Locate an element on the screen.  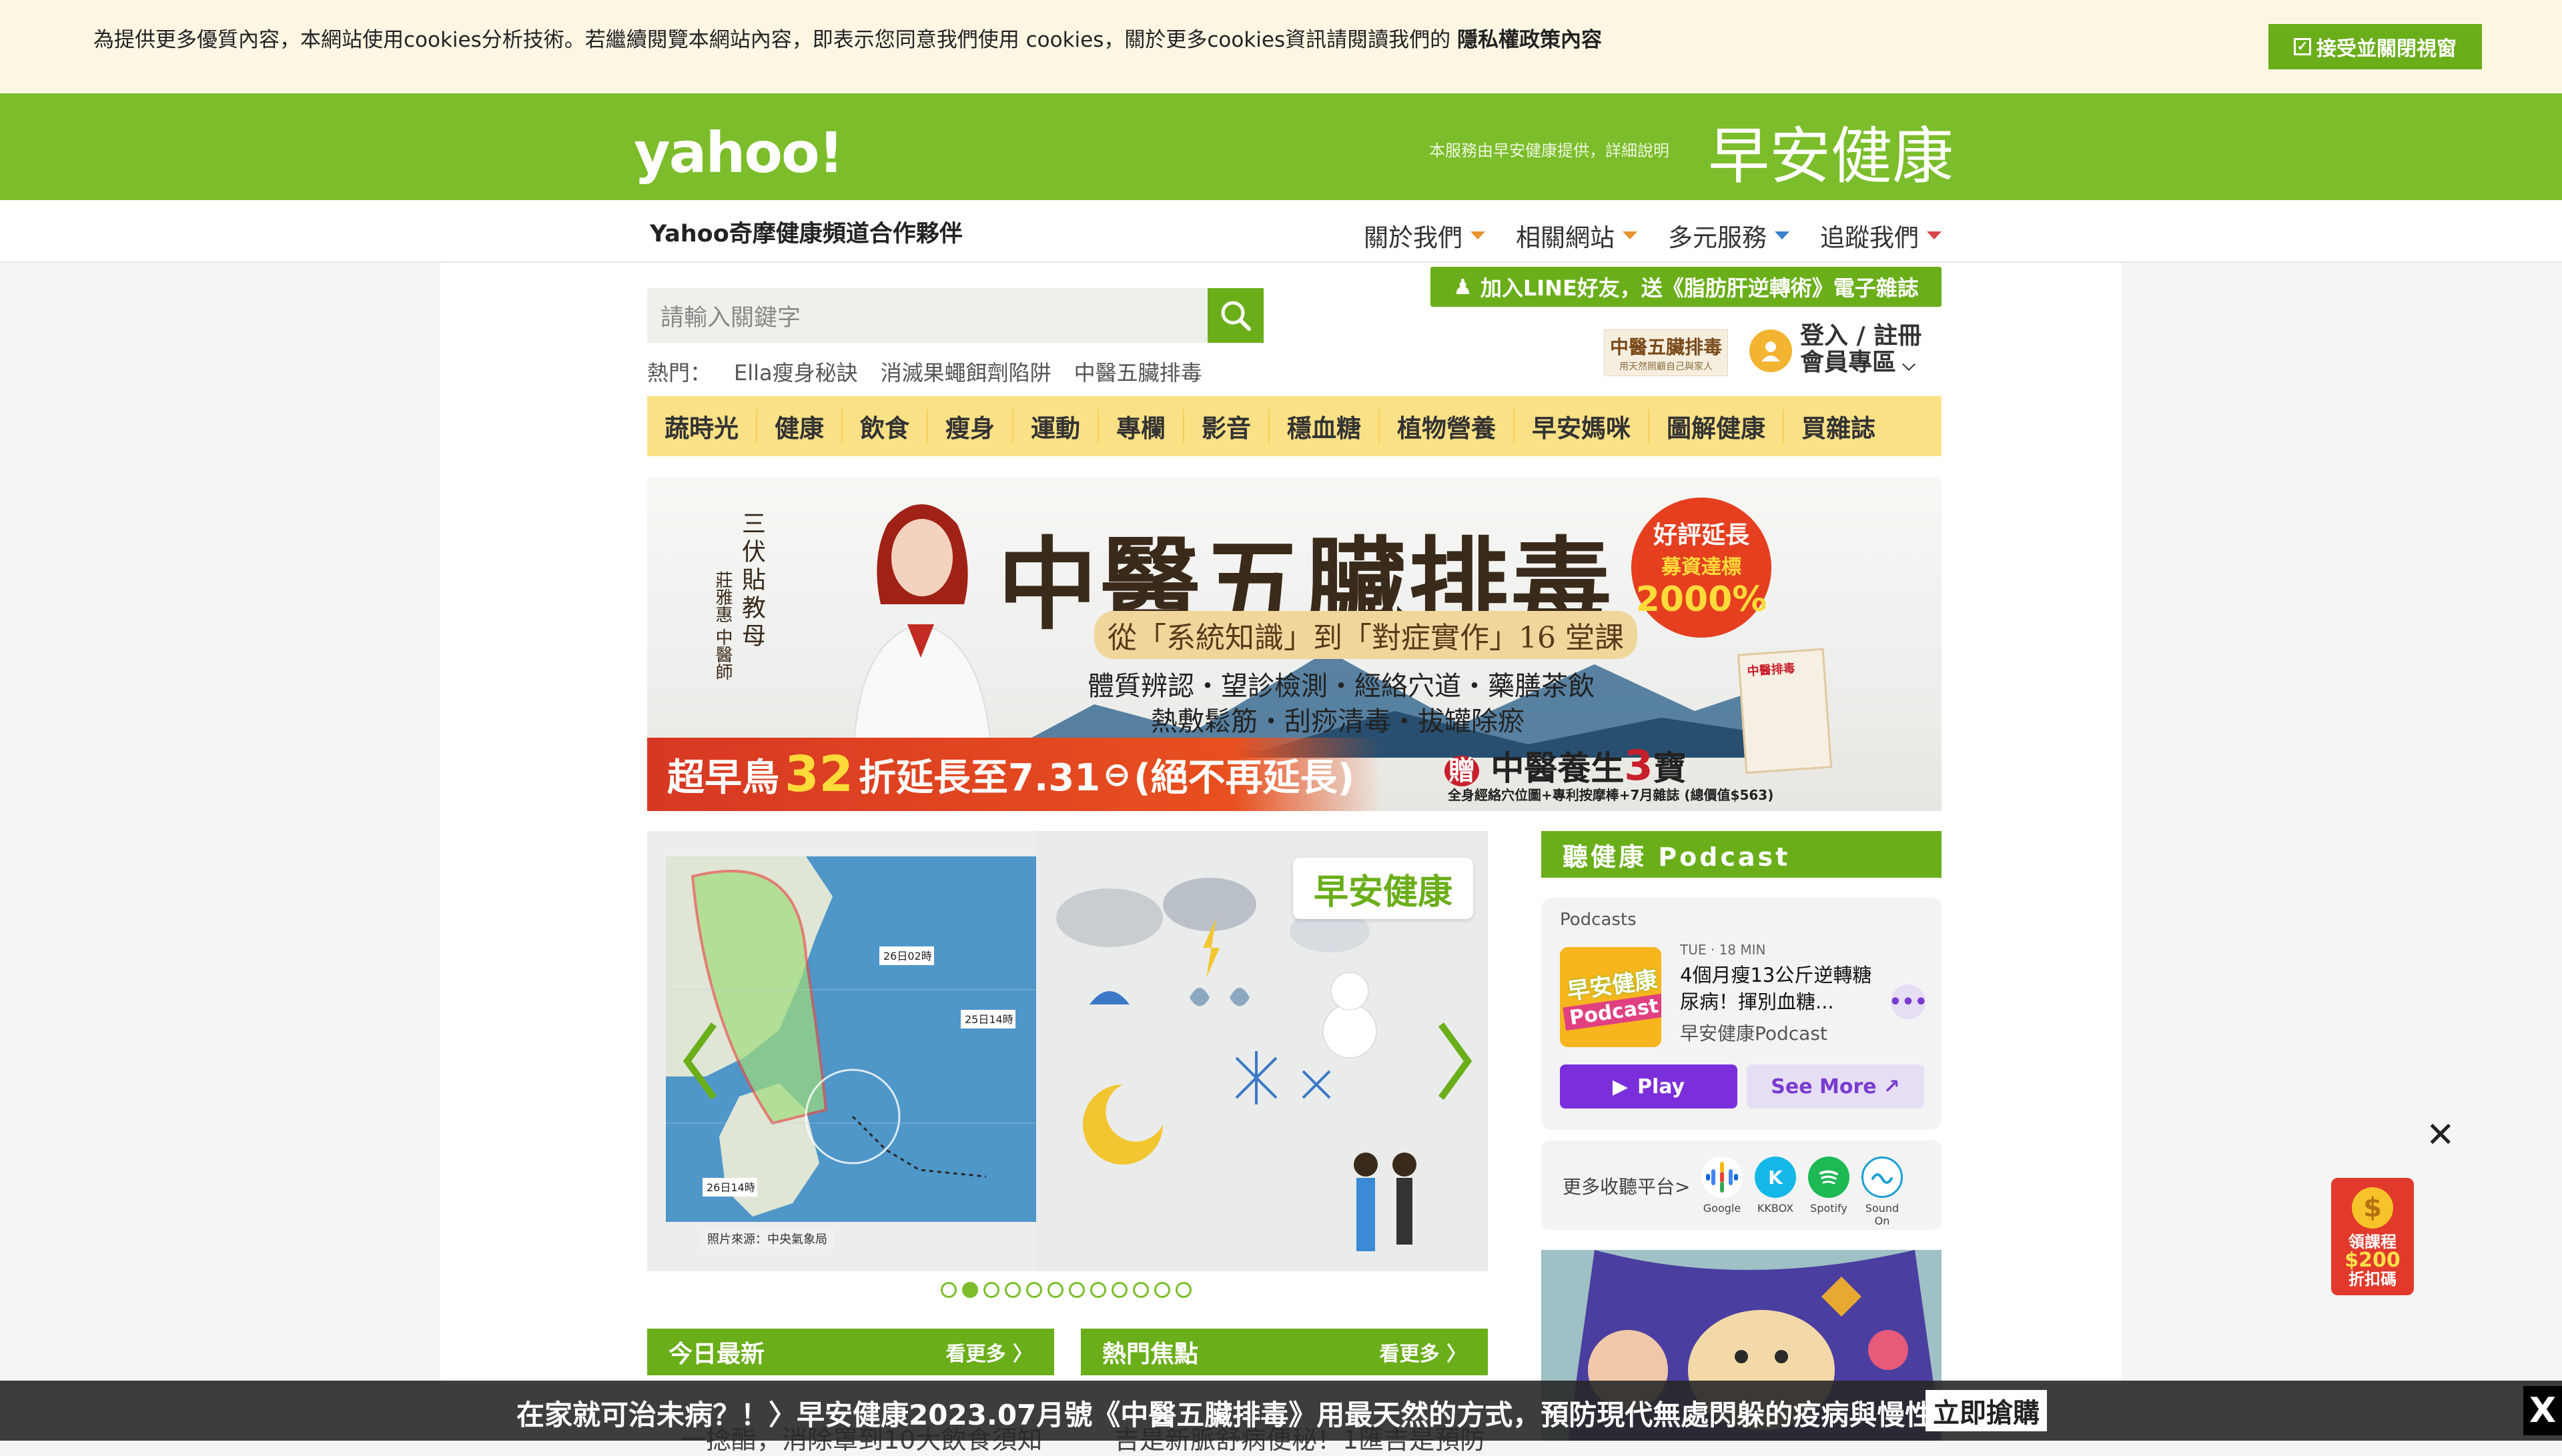
play-icon: ▶ is located at coordinates (1620, 1086).